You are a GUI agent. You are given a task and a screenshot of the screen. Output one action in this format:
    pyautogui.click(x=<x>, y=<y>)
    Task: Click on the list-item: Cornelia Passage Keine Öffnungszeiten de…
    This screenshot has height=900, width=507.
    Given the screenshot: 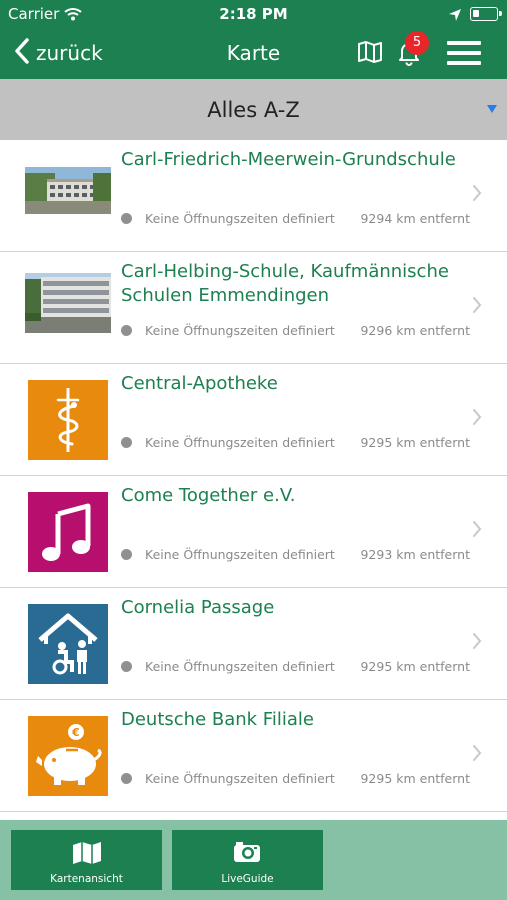 What is the action you would take?
    pyautogui.click(x=253, y=644)
    